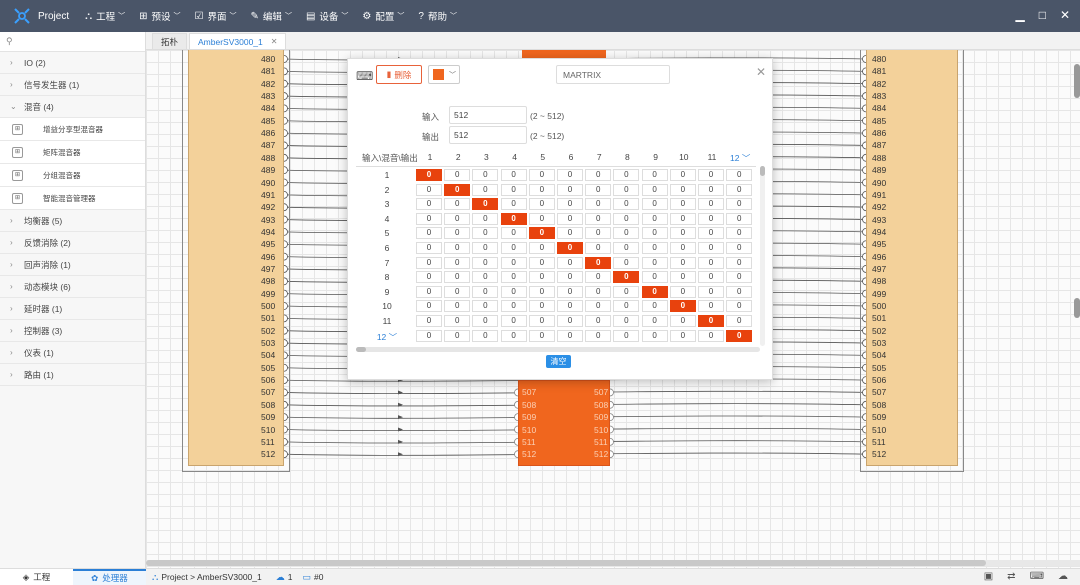  What do you see at coordinates (170, 41) in the screenshot?
I see `tab-topology: 拓朴` at bounding box center [170, 41].